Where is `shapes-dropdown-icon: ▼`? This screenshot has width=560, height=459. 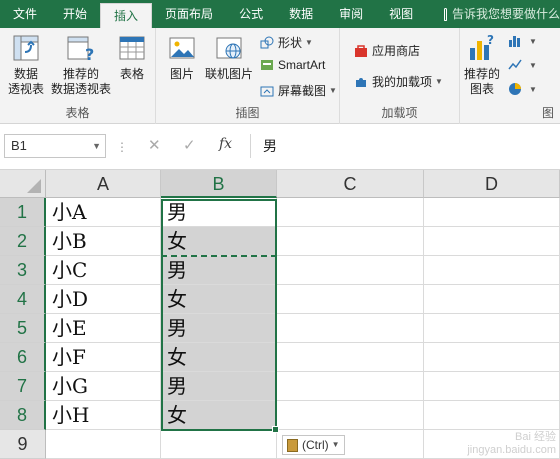 shapes-dropdown-icon: ▼ is located at coordinates (309, 42).